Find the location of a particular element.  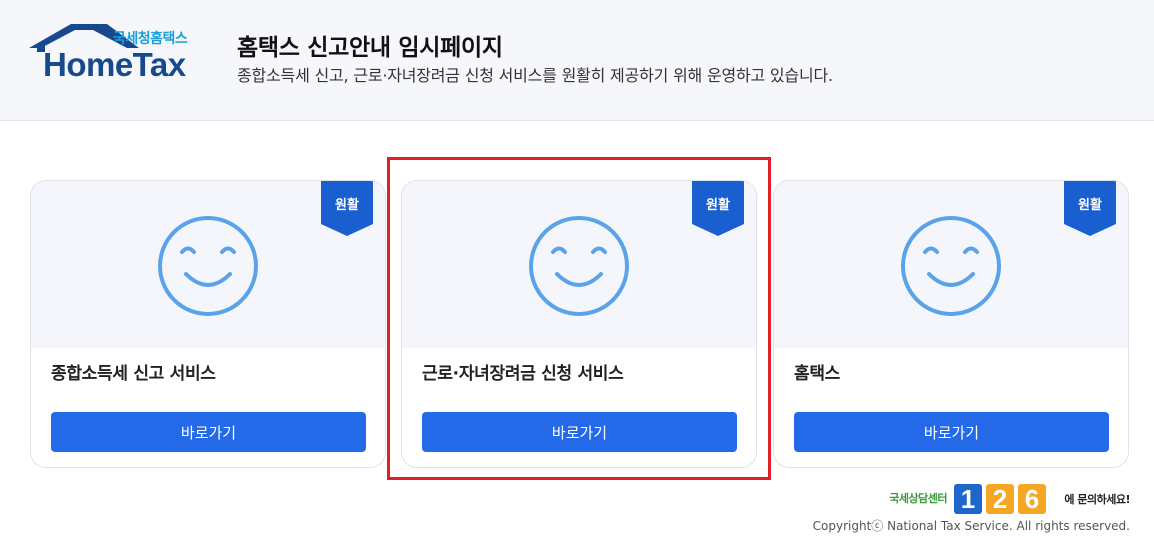

go-button-incentive: 바로가기 is located at coordinates (579, 432).